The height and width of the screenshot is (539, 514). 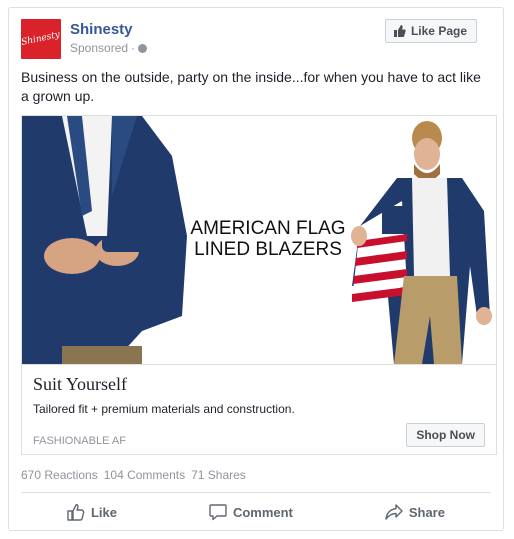 What do you see at coordinates (143, 48) in the screenshot?
I see `globe-icon` at bounding box center [143, 48].